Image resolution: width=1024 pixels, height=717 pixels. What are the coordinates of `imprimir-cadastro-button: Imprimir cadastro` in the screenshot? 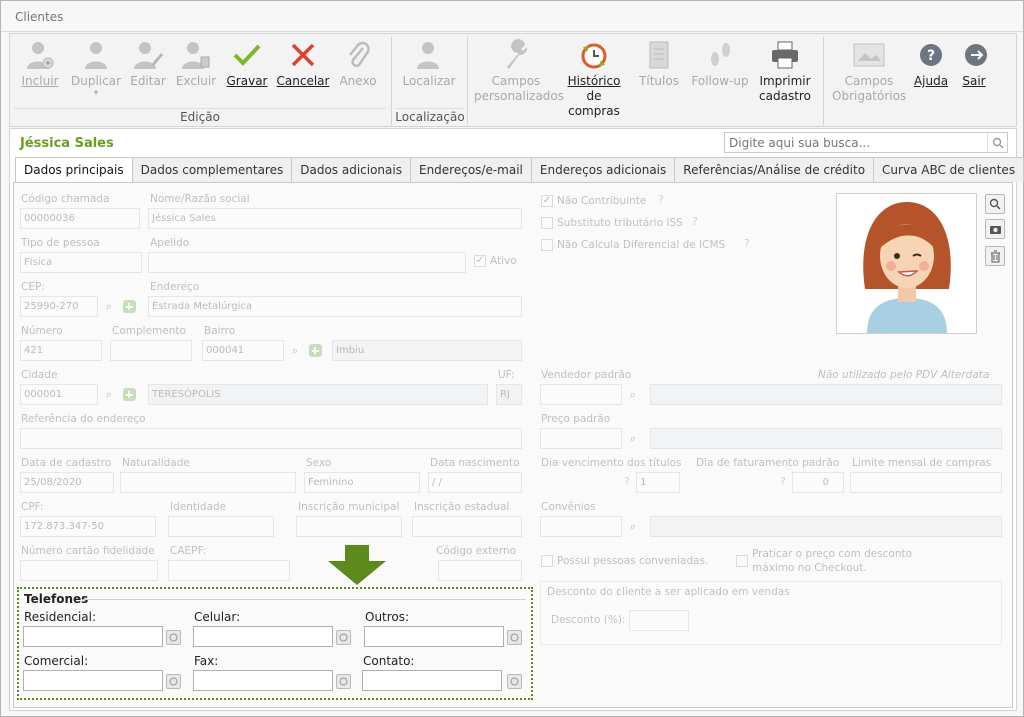 It's located at (785, 71).